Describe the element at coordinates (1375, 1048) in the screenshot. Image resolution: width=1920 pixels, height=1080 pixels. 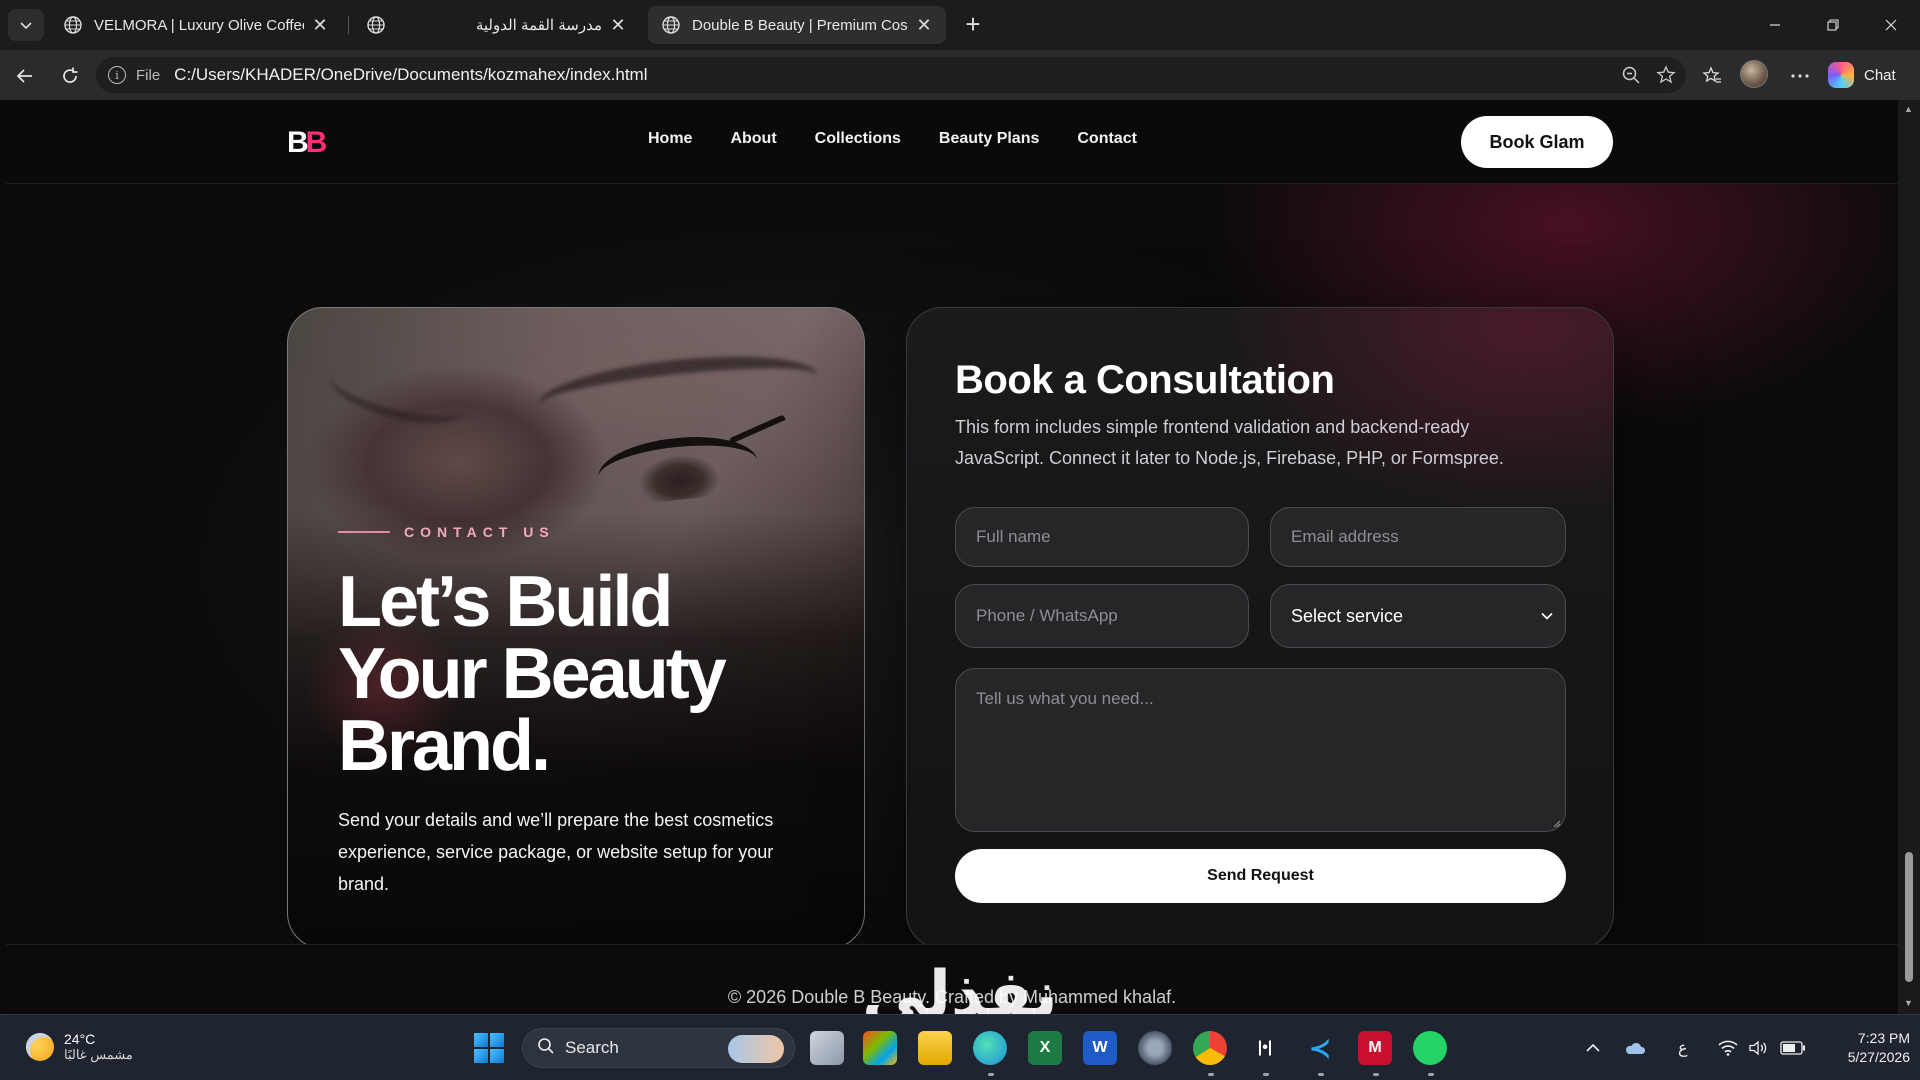
I see `mcafee-icon: M` at that location.